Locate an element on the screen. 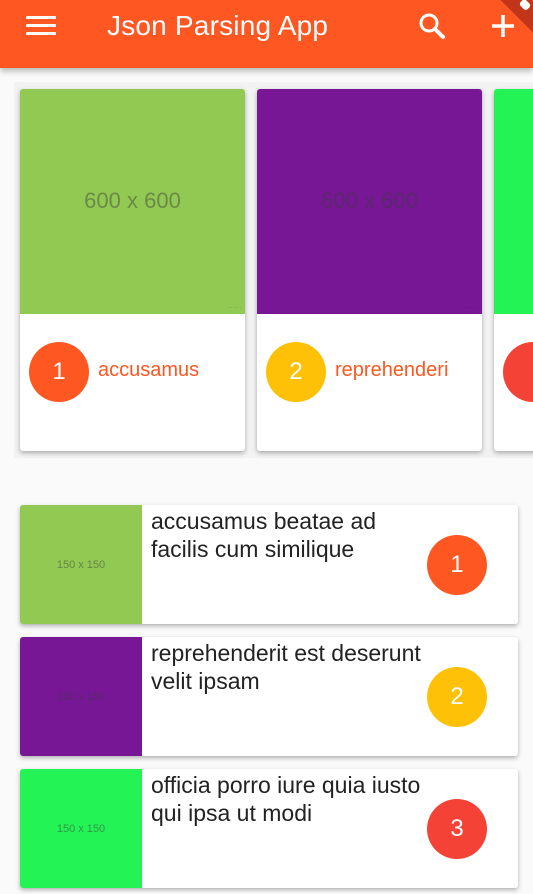 The image size is (533, 894). card-number-badge: 1 is located at coordinates (59, 372).